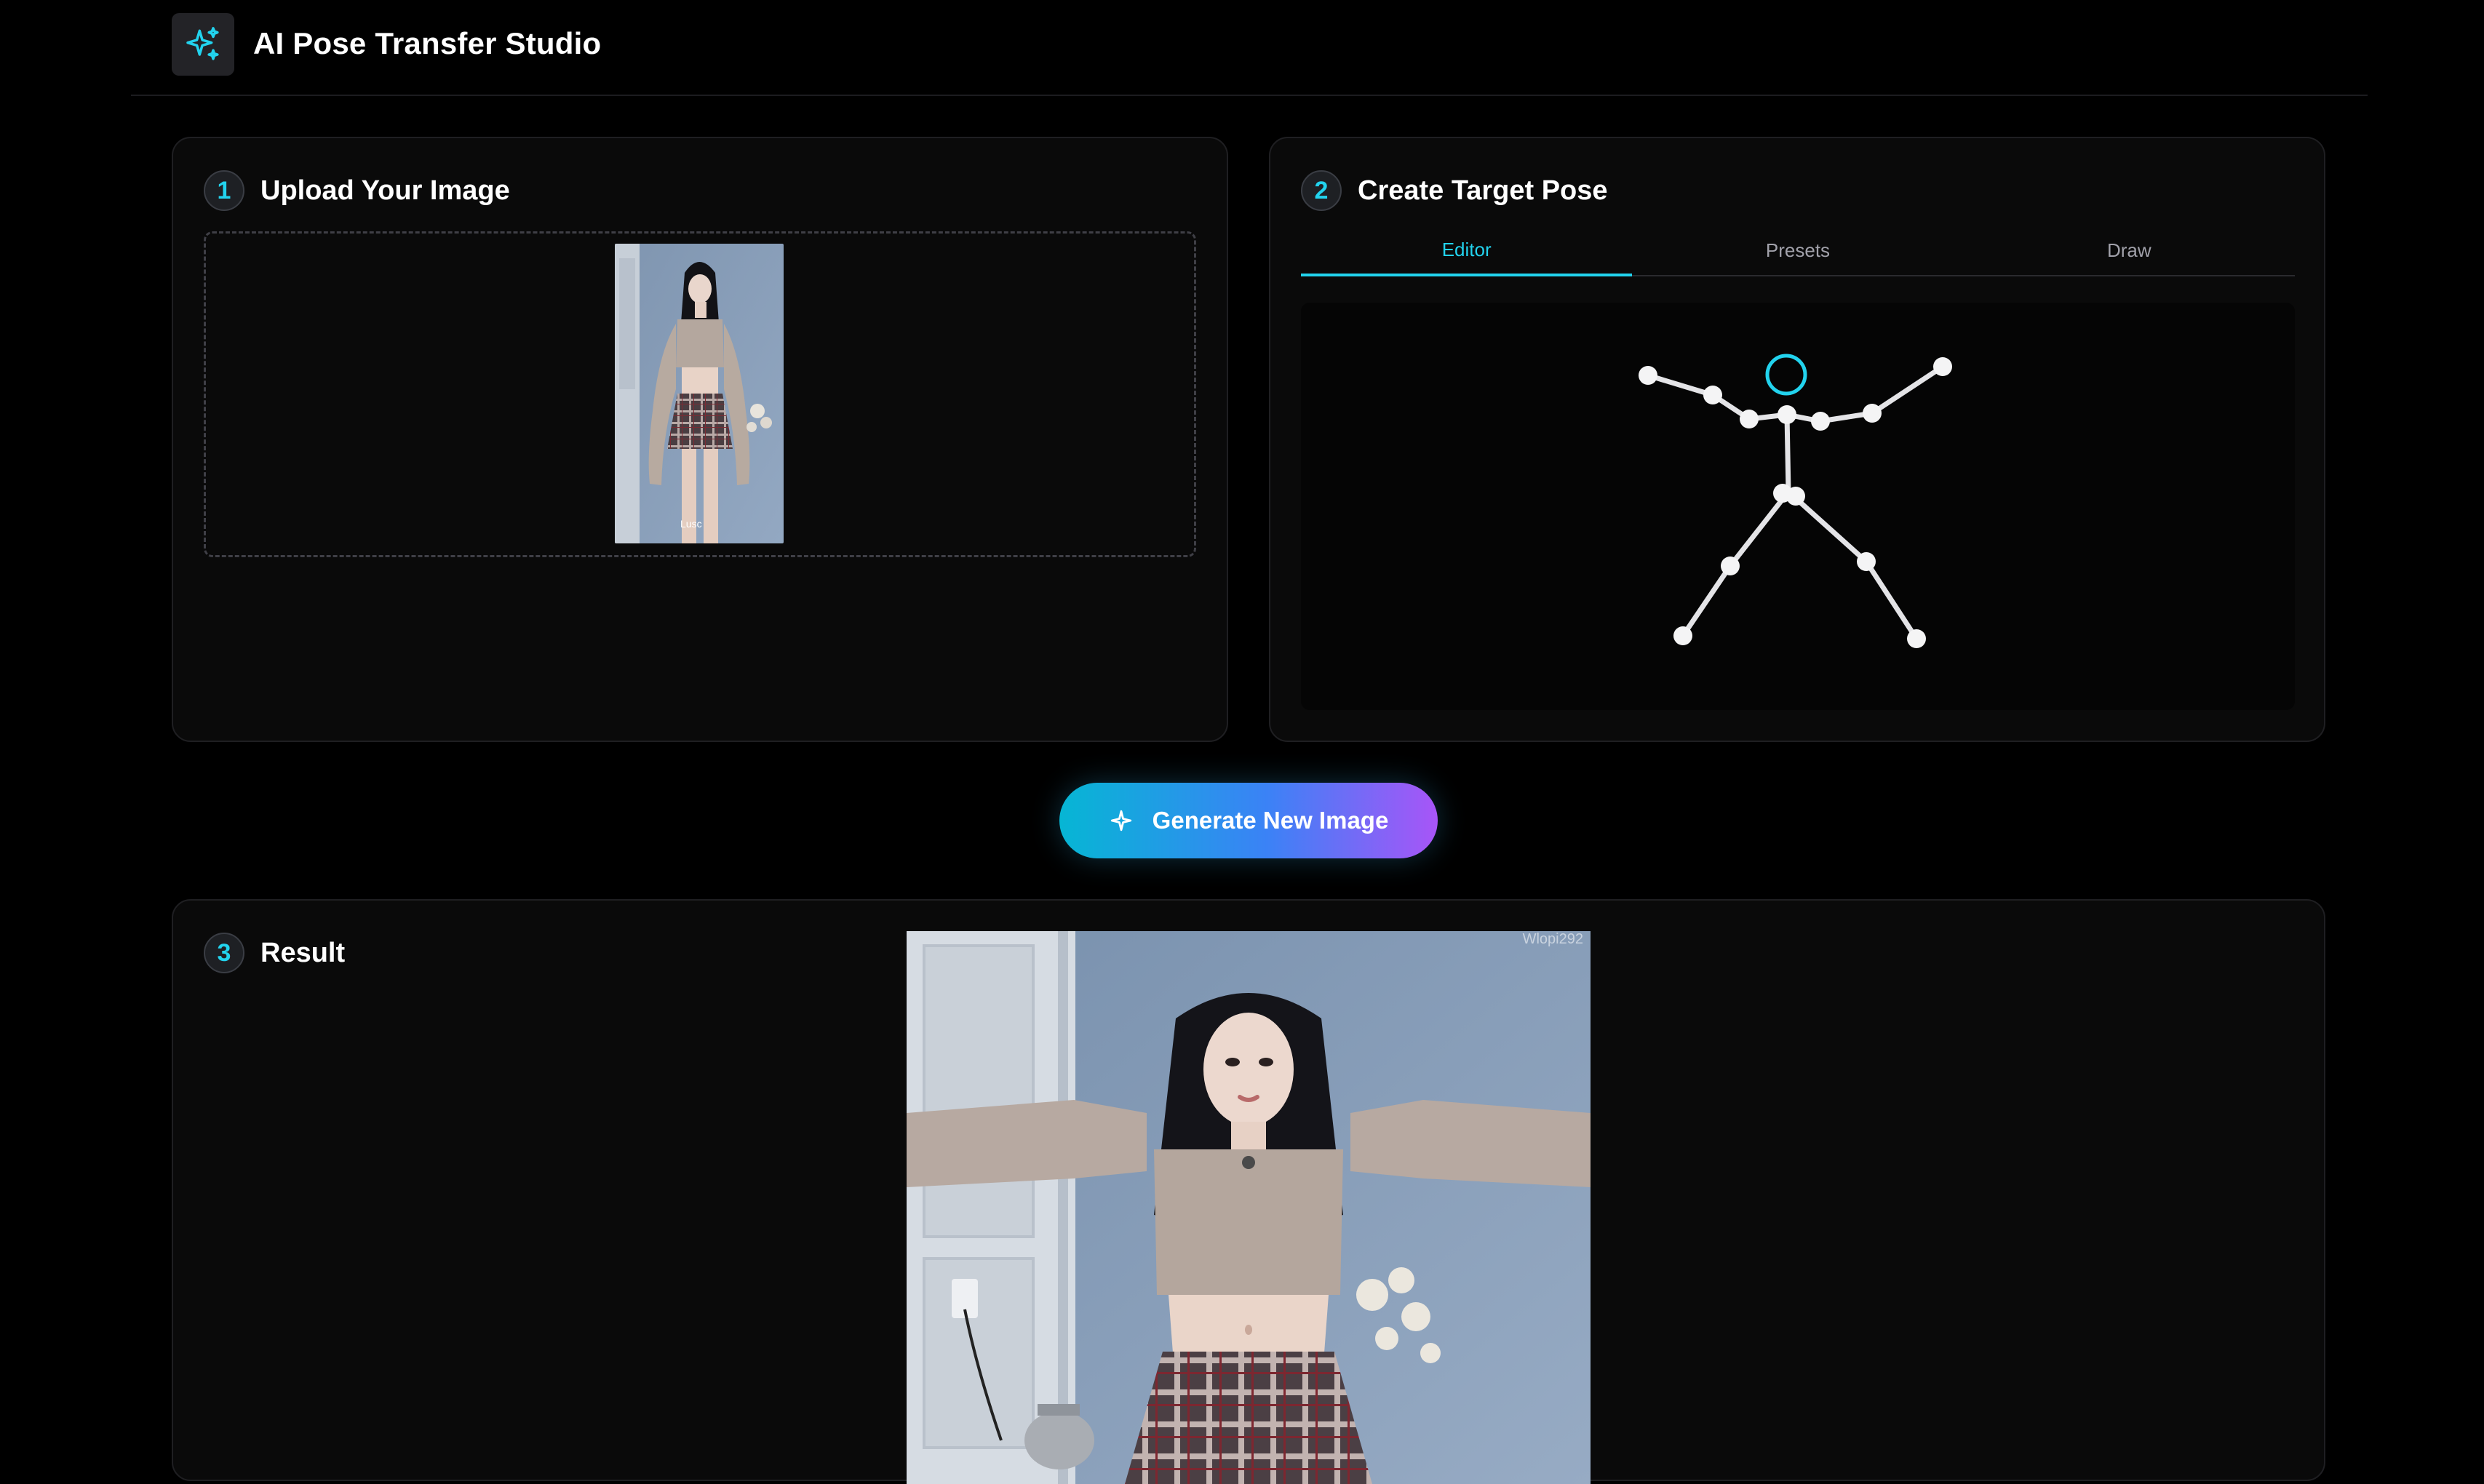 Image resolution: width=2484 pixels, height=1484 pixels. Describe the element at coordinates (1249, 1207) in the screenshot. I see `result-image: Wlopi292` at that location.